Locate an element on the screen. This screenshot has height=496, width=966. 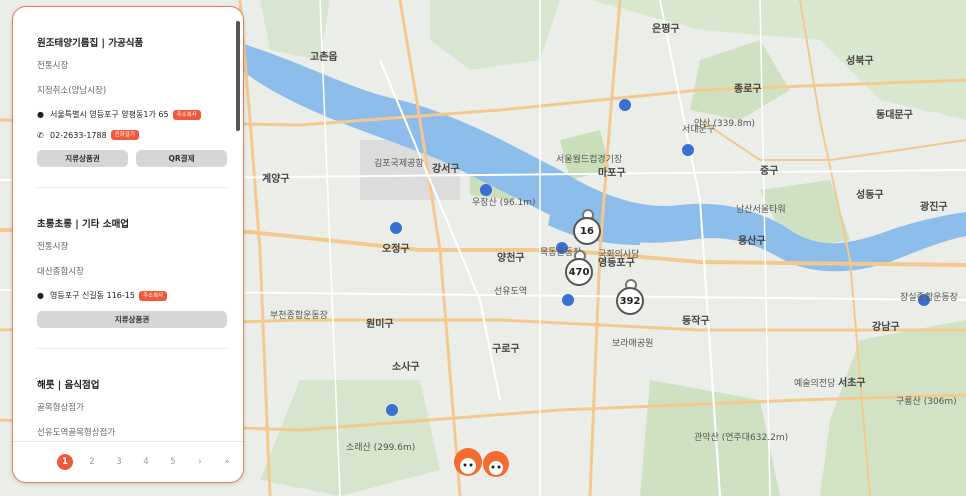
store-address-row: ● 서울특별시 영등포구 양평동1가 65 주소복사 is located at coordinates (132, 114).